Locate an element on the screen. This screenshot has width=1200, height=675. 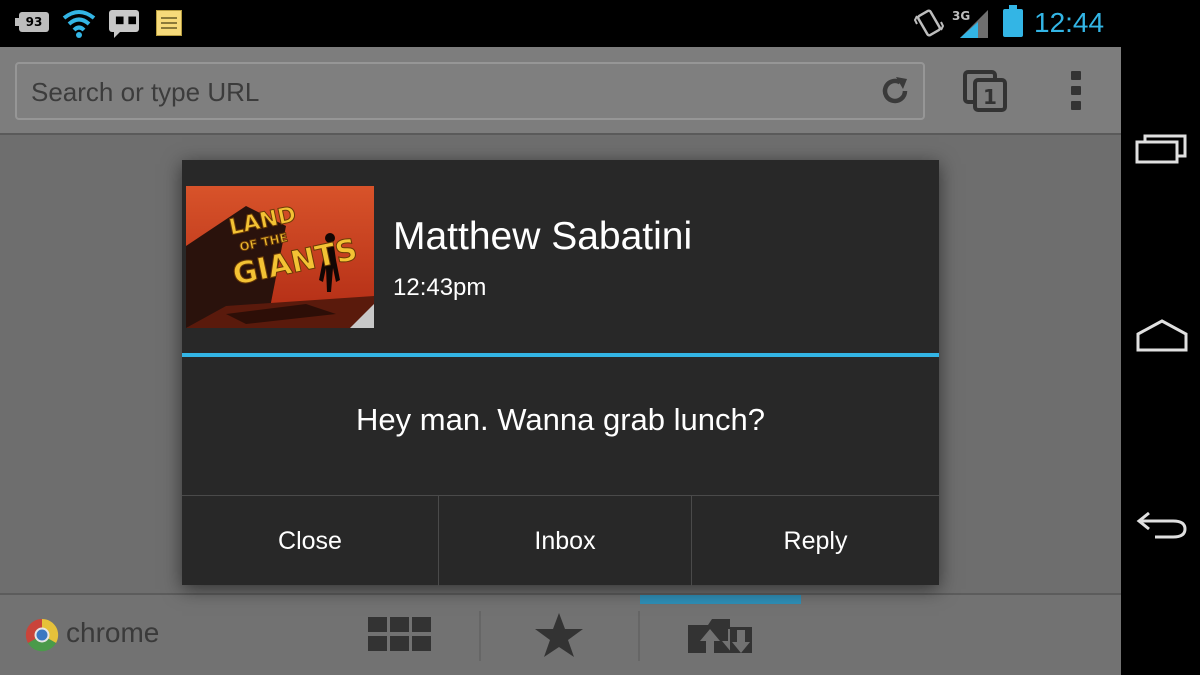
back-icon is located at coordinates (1162, 523).